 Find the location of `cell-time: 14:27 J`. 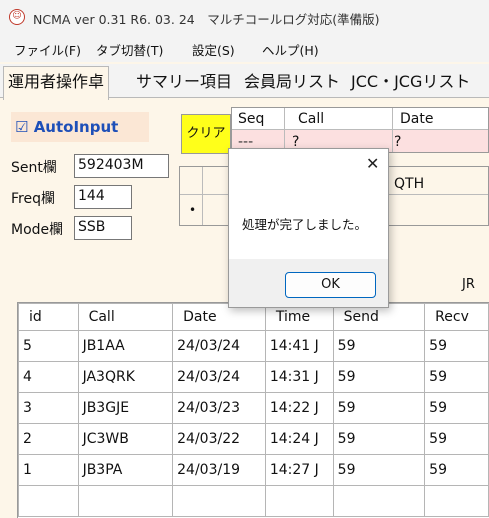

cell-time: 14:27 J is located at coordinates (299, 470).